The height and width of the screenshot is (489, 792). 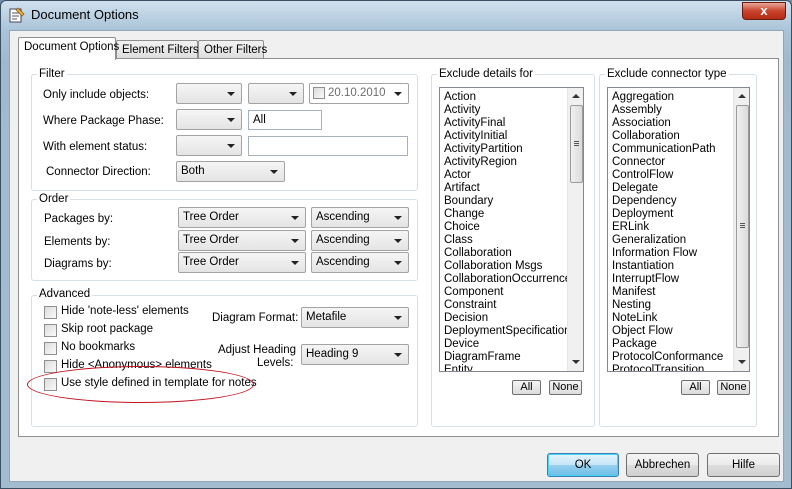 I want to click on package-phase-input: All, so click(x=285, y=120).